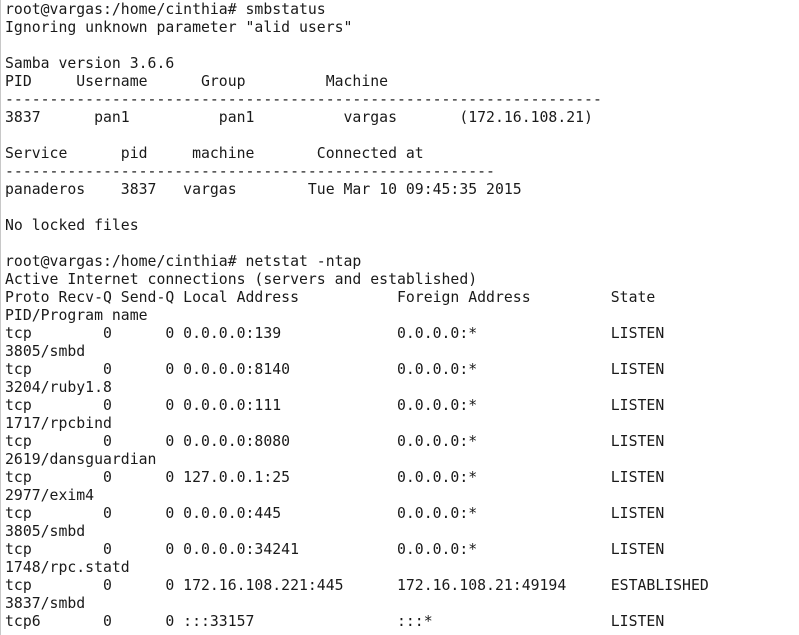  What do you see at coordinates (165, 9) in the screenshot?
I see `terminal-line: root@vargas:/home/cinthia# smbstatus` at bounding box center [165, 9].